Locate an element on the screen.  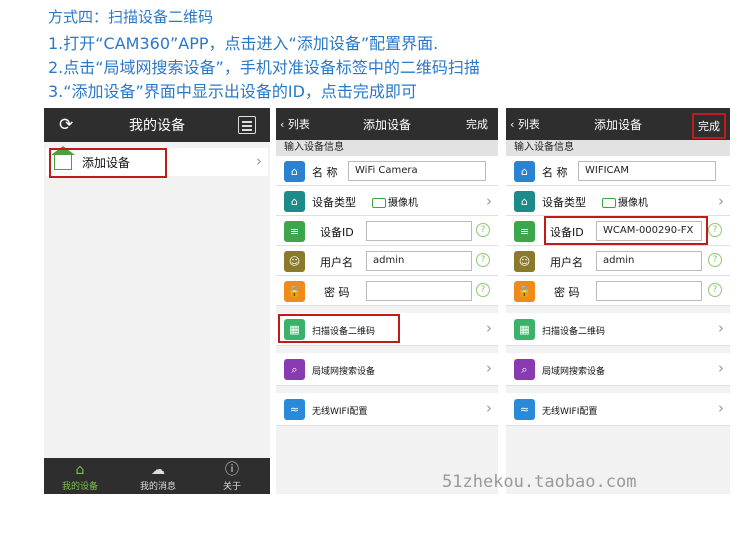
bottom-tab-bar: ⌂ 我的设备 ☁ 我的消息 ⓘ 关于 is located at coordinates (157, 476).